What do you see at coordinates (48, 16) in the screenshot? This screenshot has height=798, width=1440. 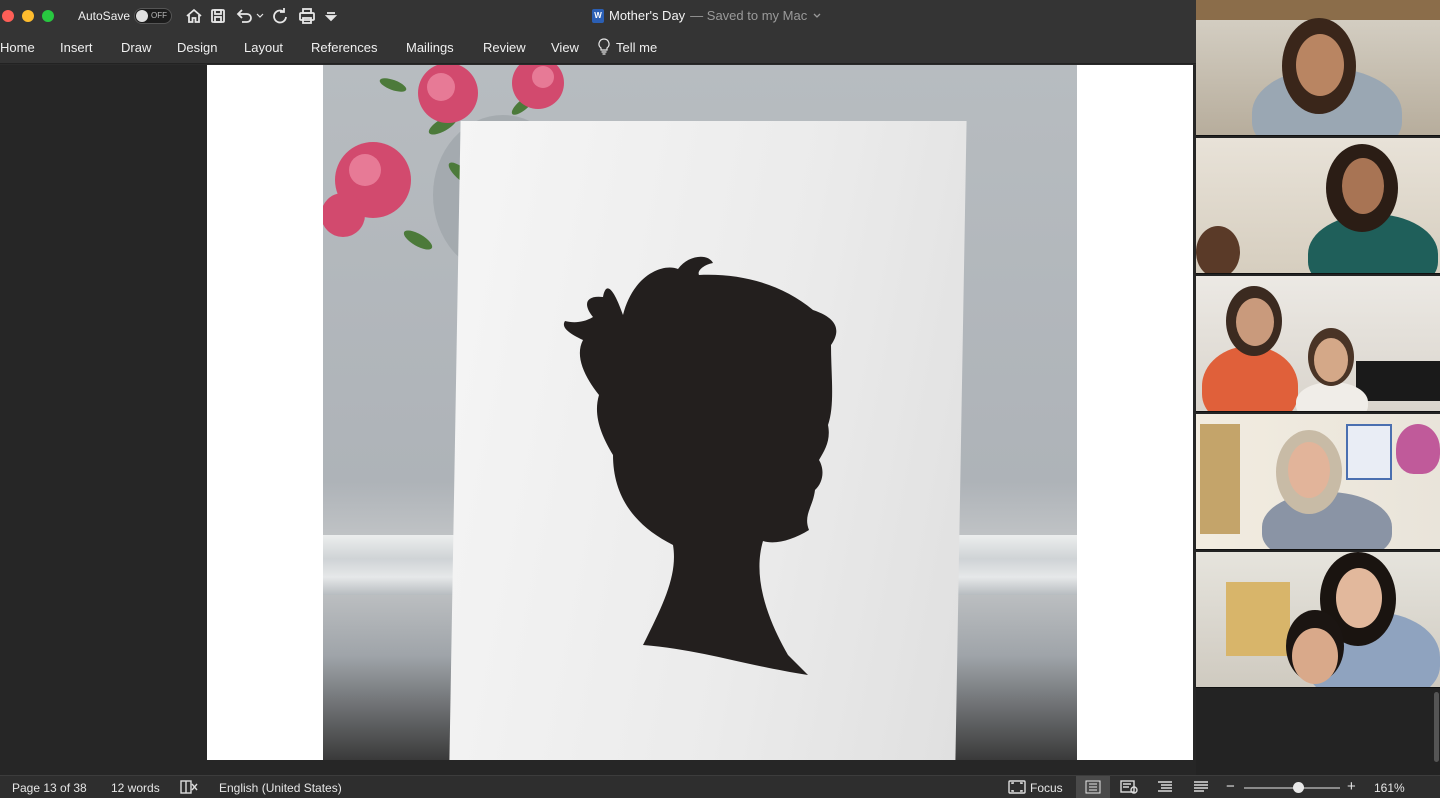 I see `zoom-window-button` at bounding box center [48, 16].